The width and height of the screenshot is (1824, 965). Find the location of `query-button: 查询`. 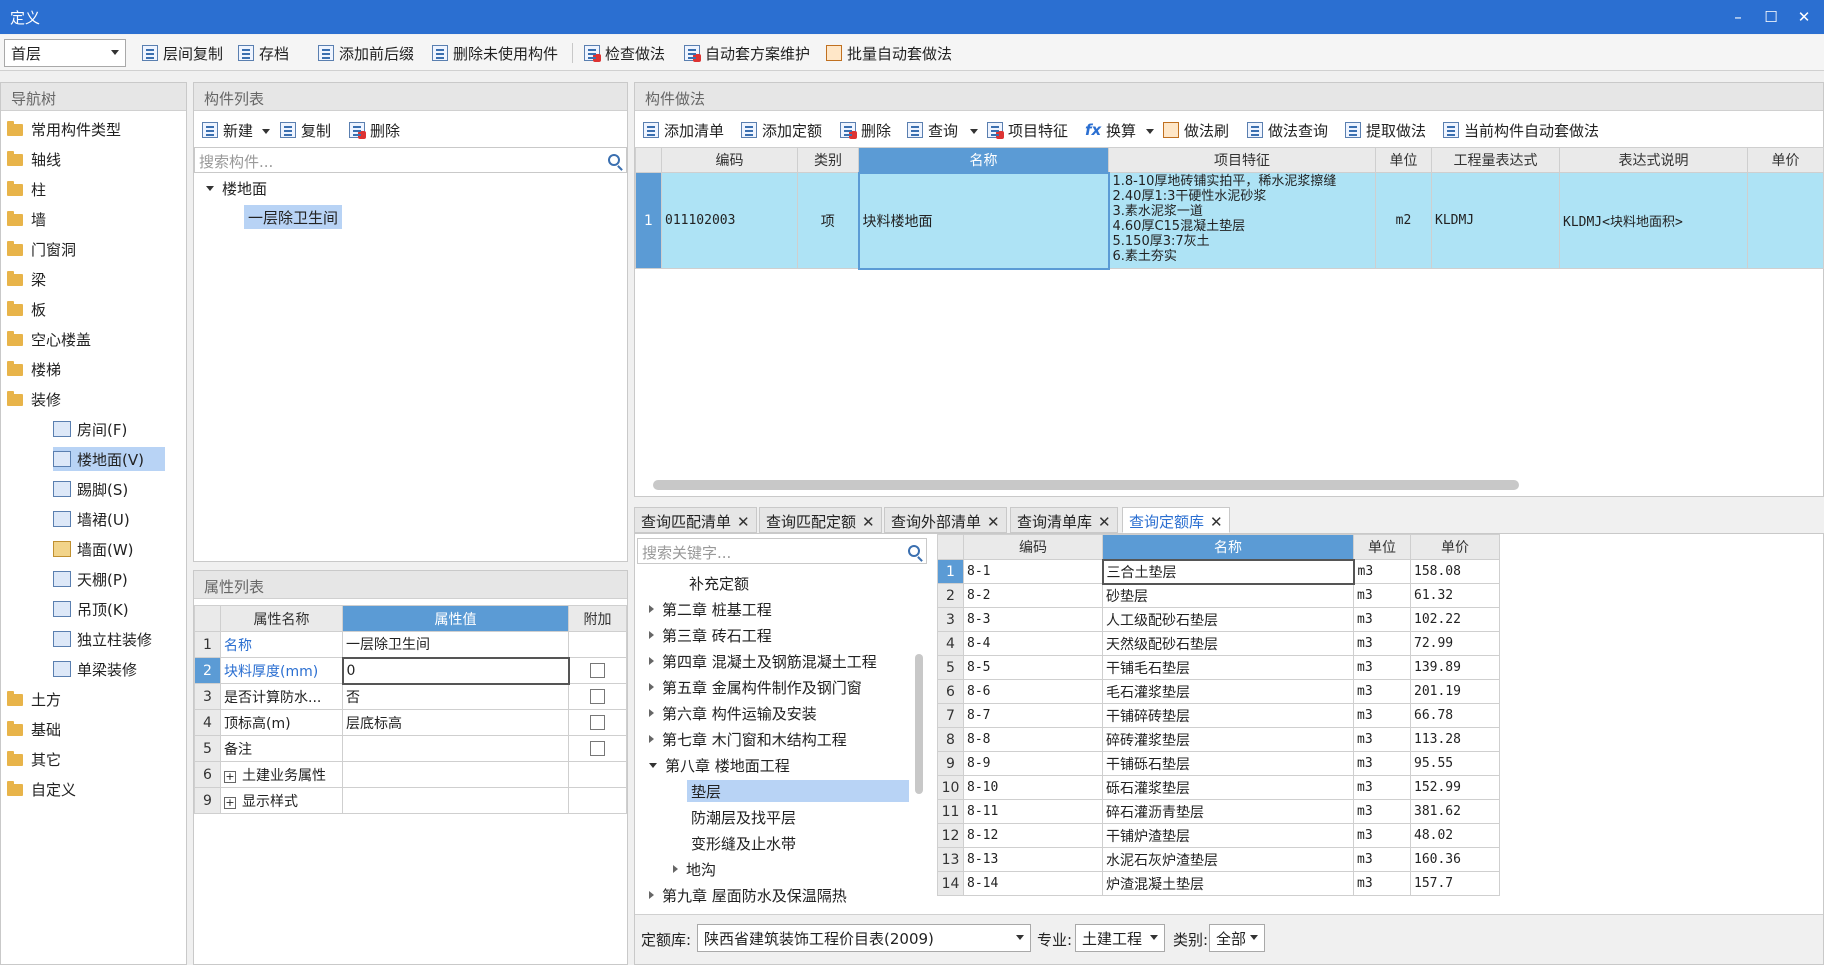

query-button: 查询 is located at coordinates (932, 130).